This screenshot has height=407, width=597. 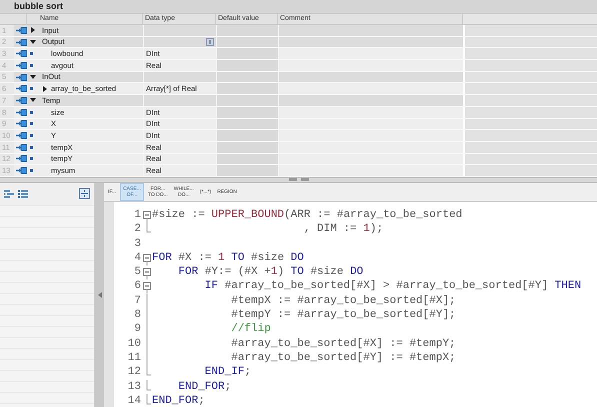 I want to click on code-line: FOR #Y:= (#X +1) TO #size DO, so click(x=270, y=272).